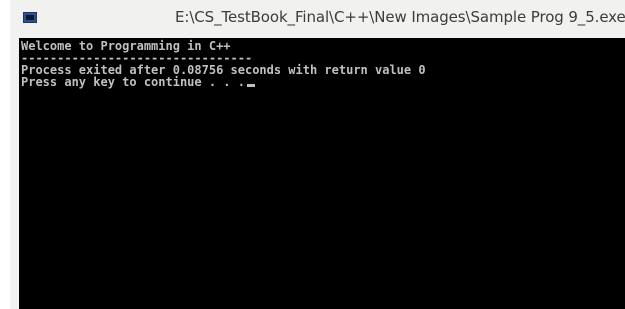 The width and height of the screenshot is (625, 309). What do you see at coordinates (323, 82) in the screenshot?
I see `console-line-prompt: Press any key to continue . . .` at bounding box center [323, 82].